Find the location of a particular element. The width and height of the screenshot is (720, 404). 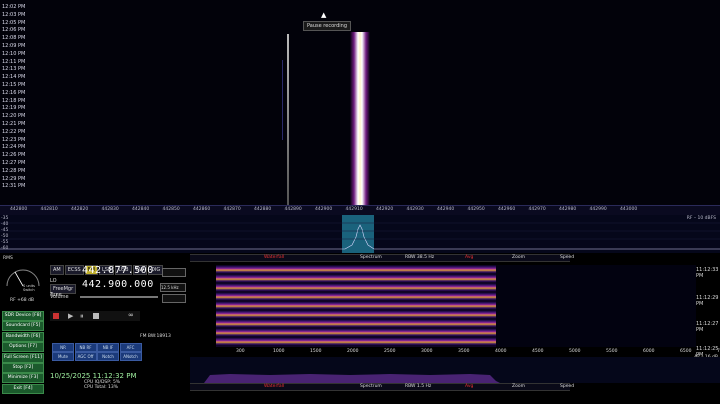

dsp-button-afc: AFC is located at coordinates (130, 347).